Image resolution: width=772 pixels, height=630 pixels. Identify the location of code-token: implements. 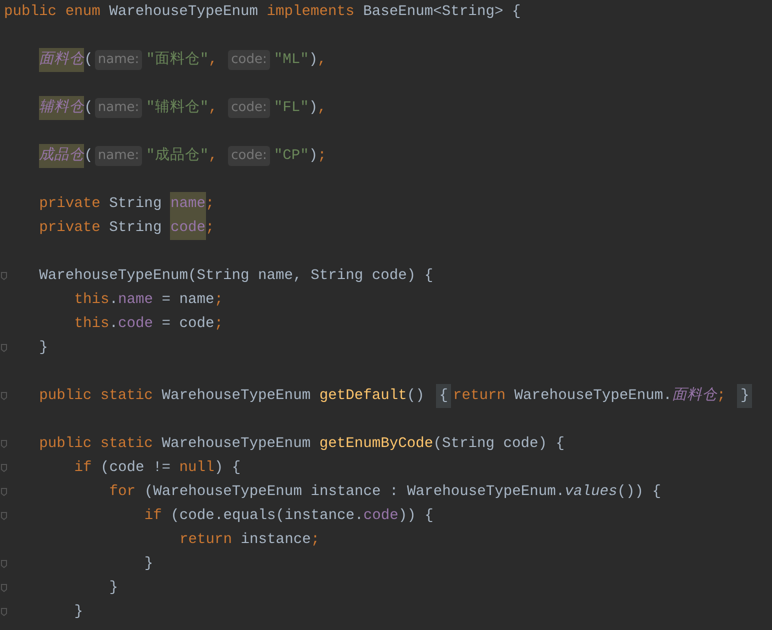
(311, 12).